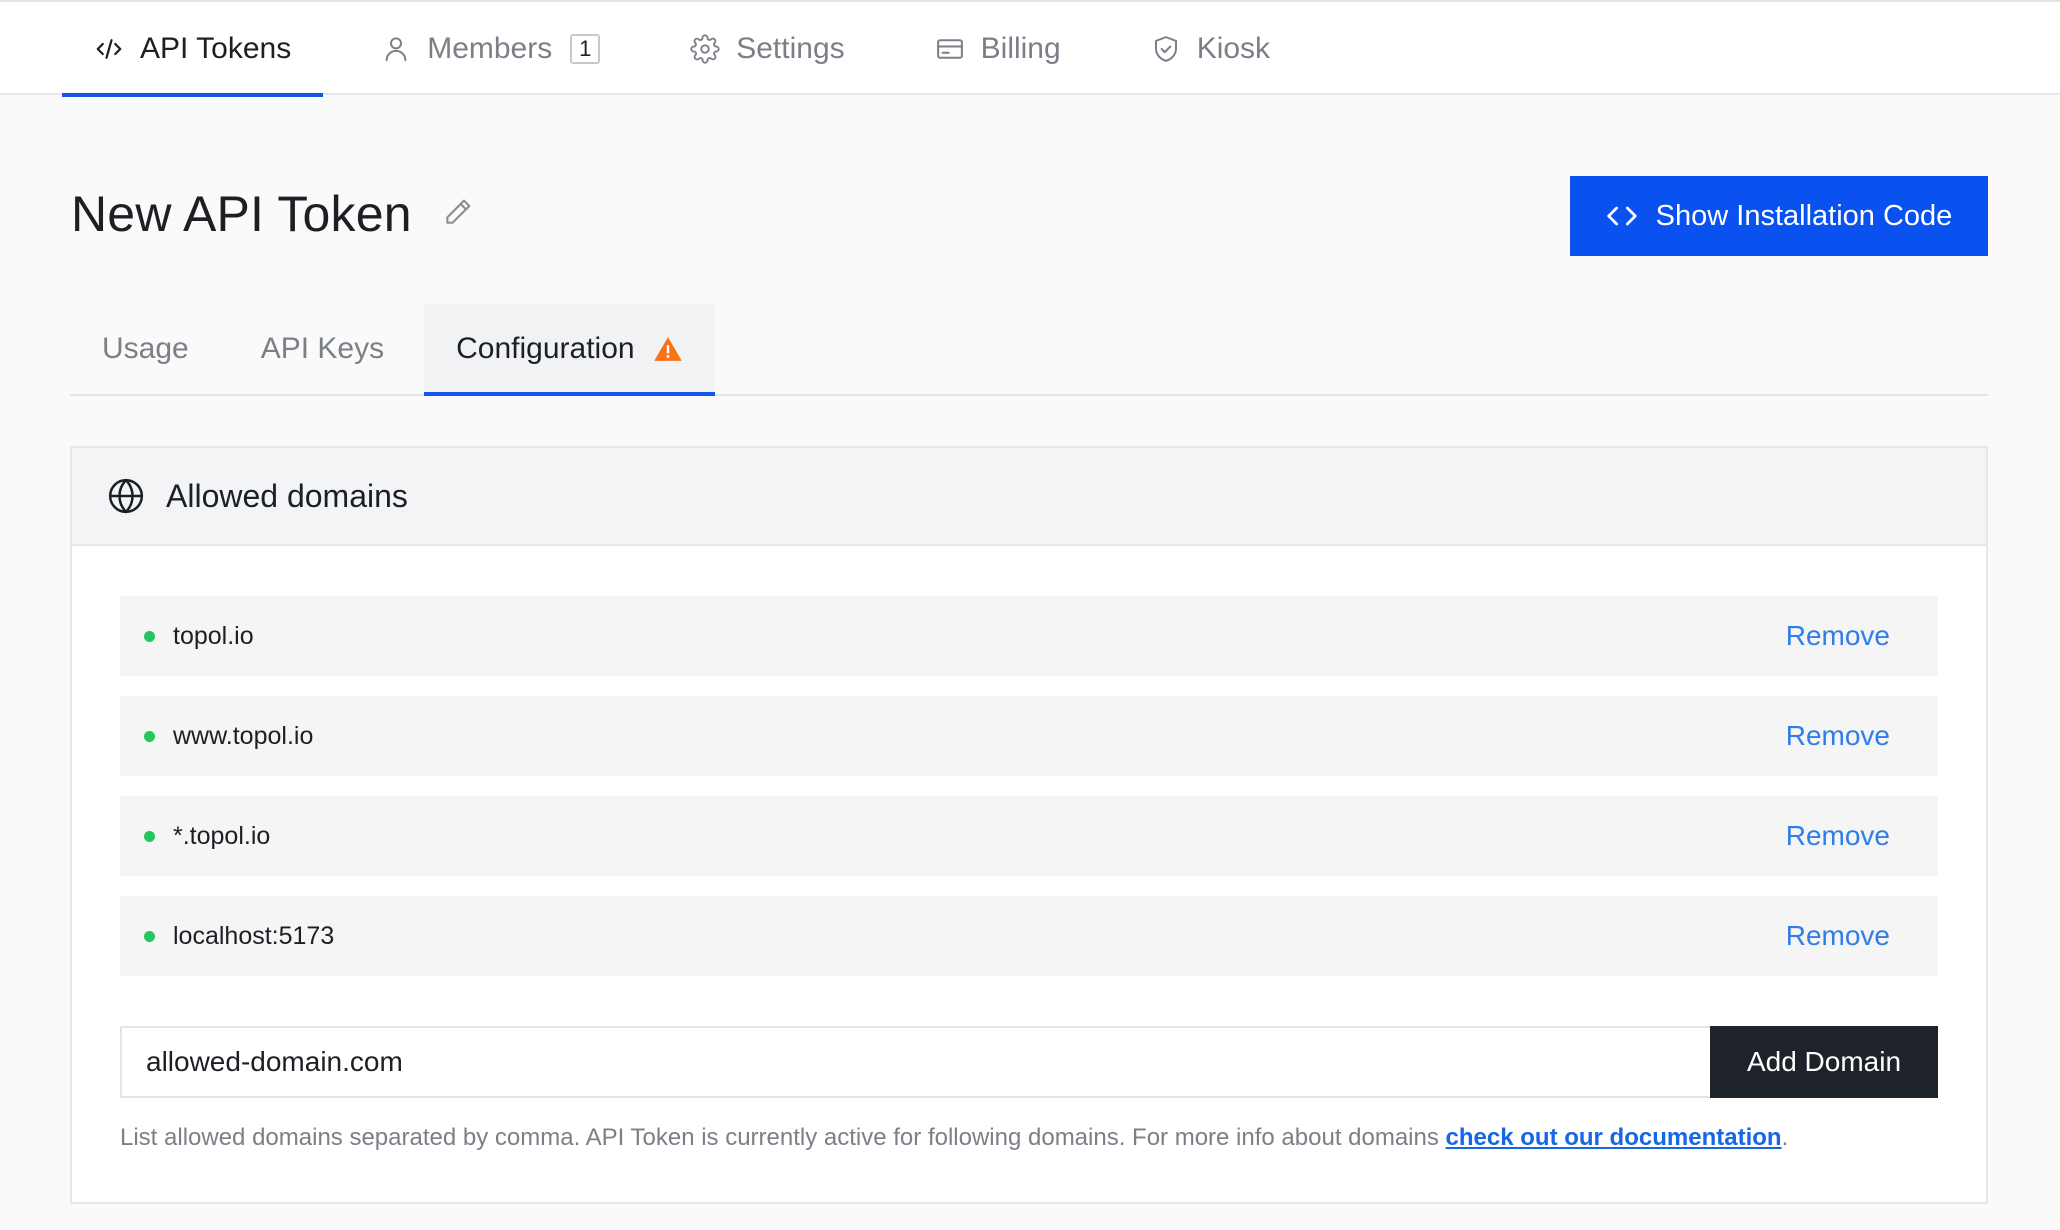  Describe the element at coordinates (545, 348) in the screenshot. I see `tab-label: Configuration` at that location.